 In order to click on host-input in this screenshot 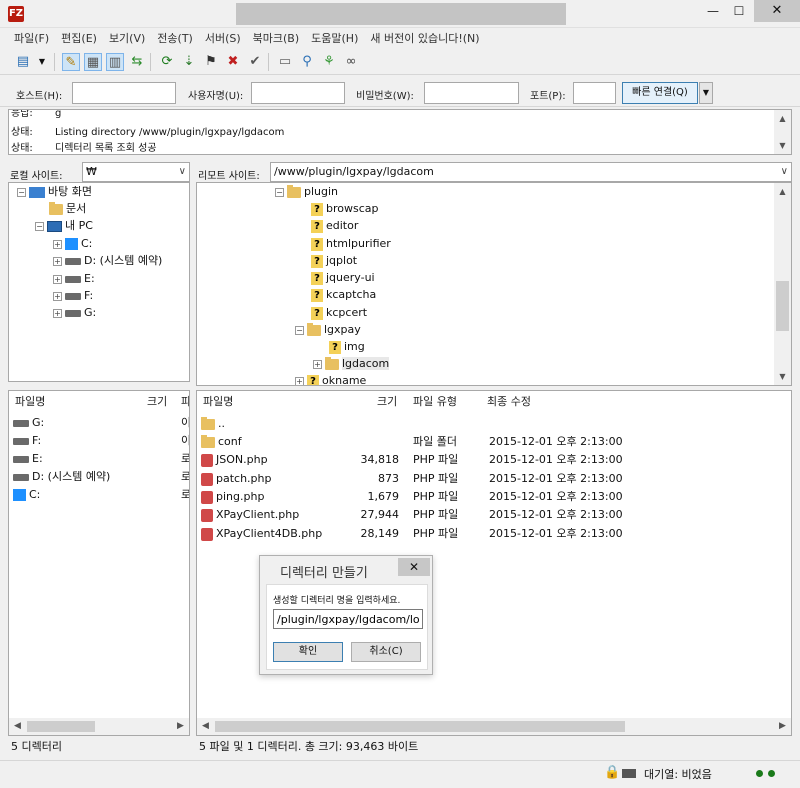, I will do `click(124, 93)`.